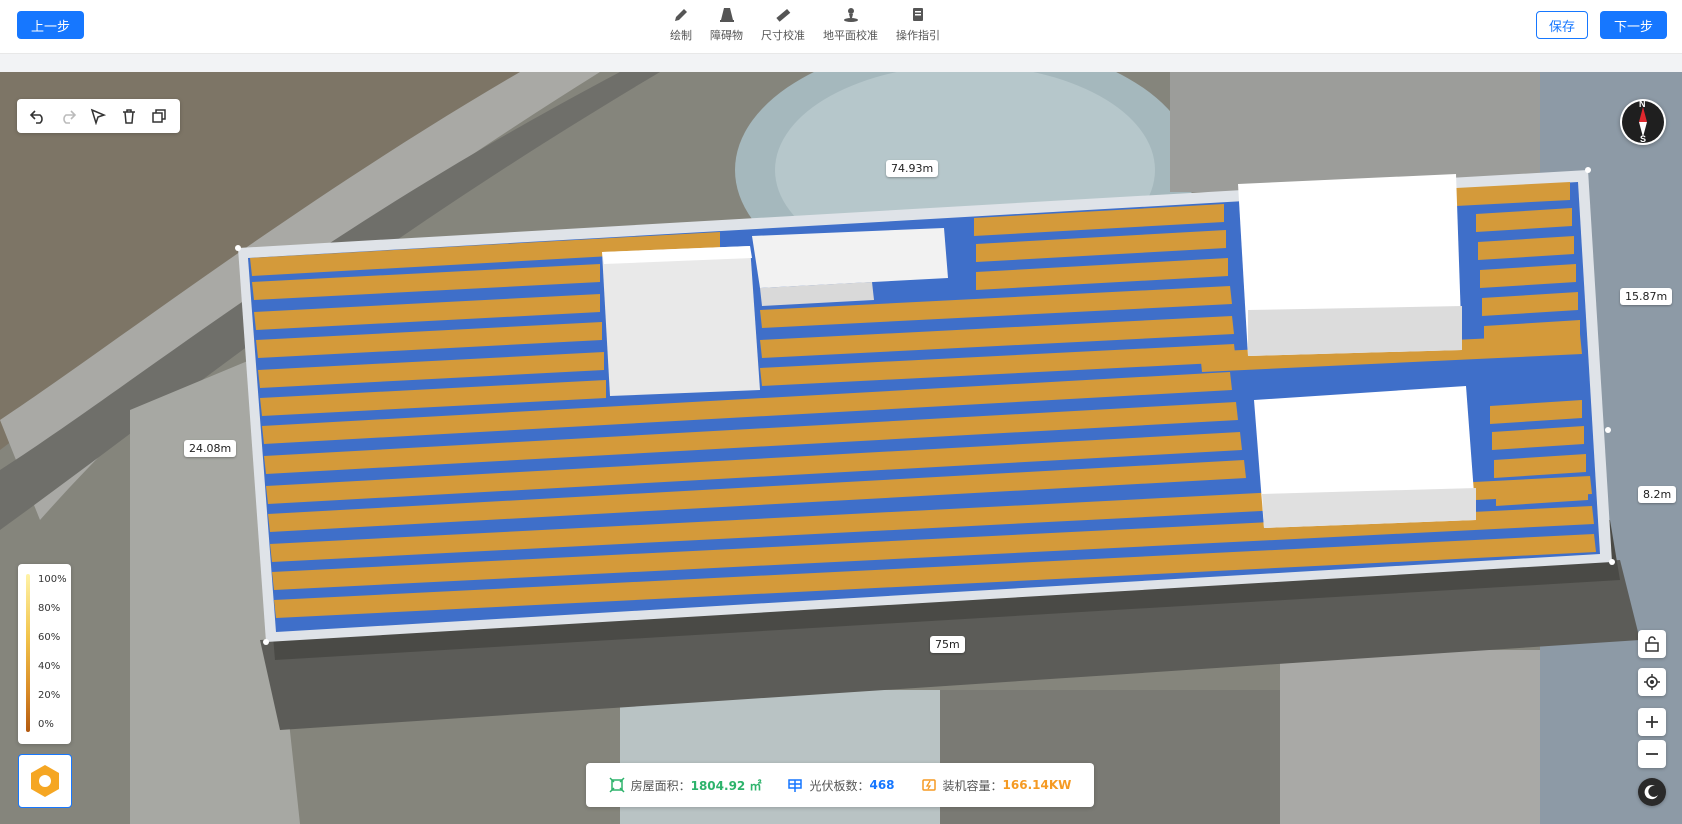  Describe the element at coordinates (159, 116) in the screenshot. I see `copy-icon` at that location.